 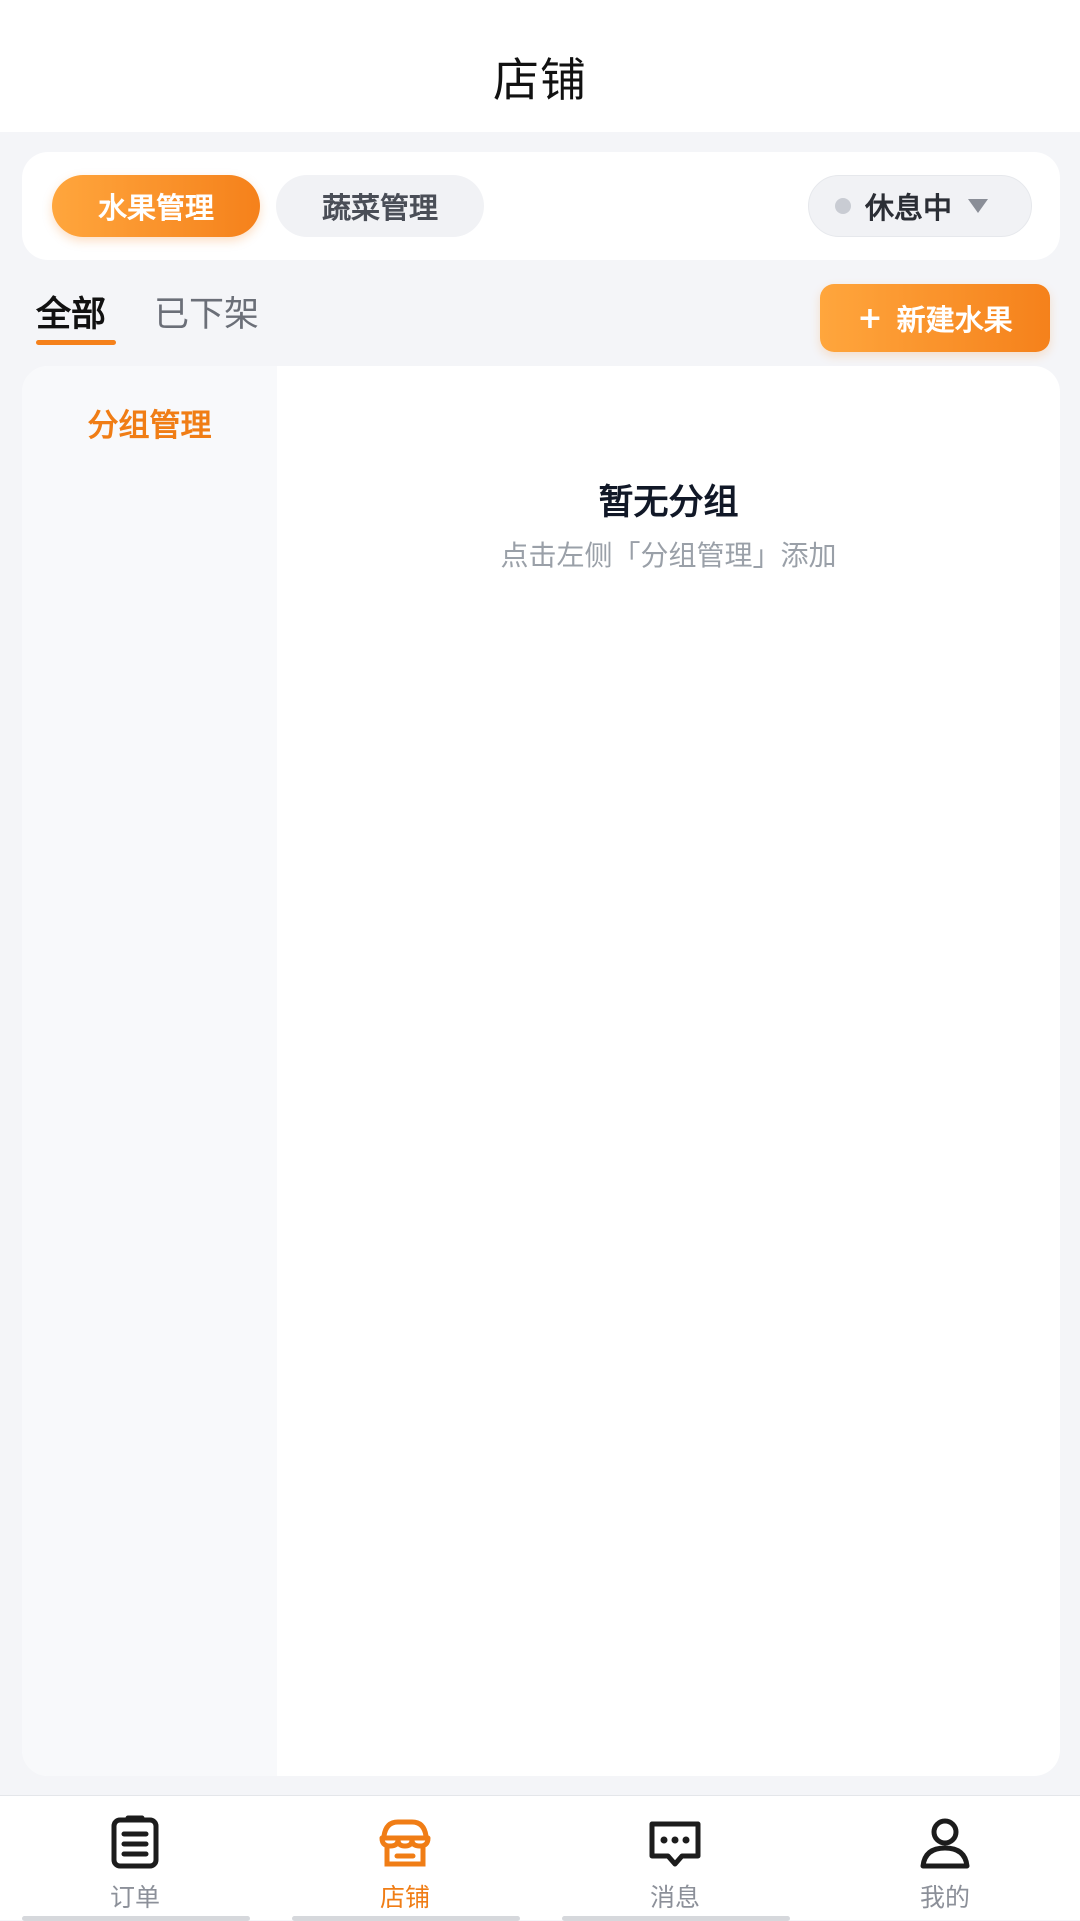 What do you see at coordinates (149, 422) in the screenshot?
I see `group-management-link: 分组管理` at bounding box center [149, 422].